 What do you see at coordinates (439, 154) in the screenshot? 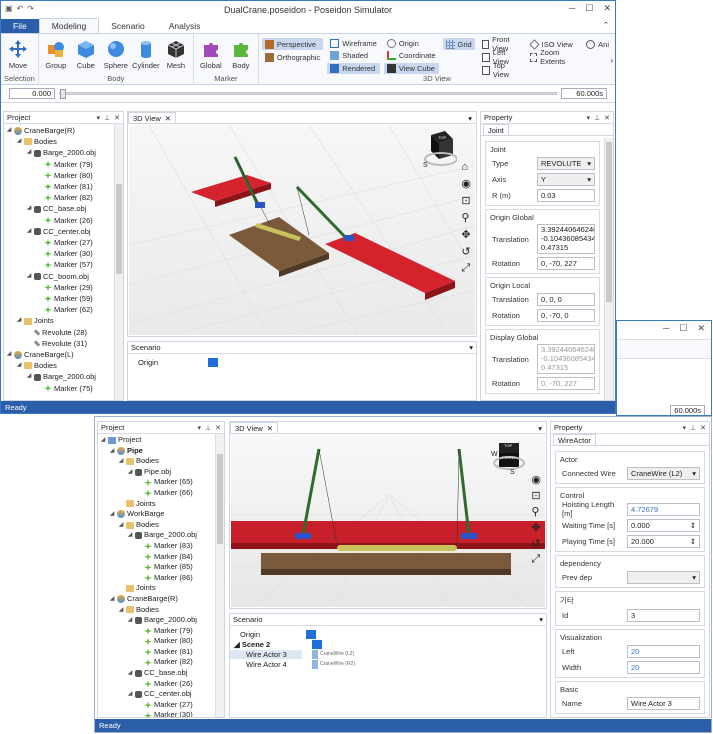
I see `view-cube: TOP S` at bounding box center [439, 154].